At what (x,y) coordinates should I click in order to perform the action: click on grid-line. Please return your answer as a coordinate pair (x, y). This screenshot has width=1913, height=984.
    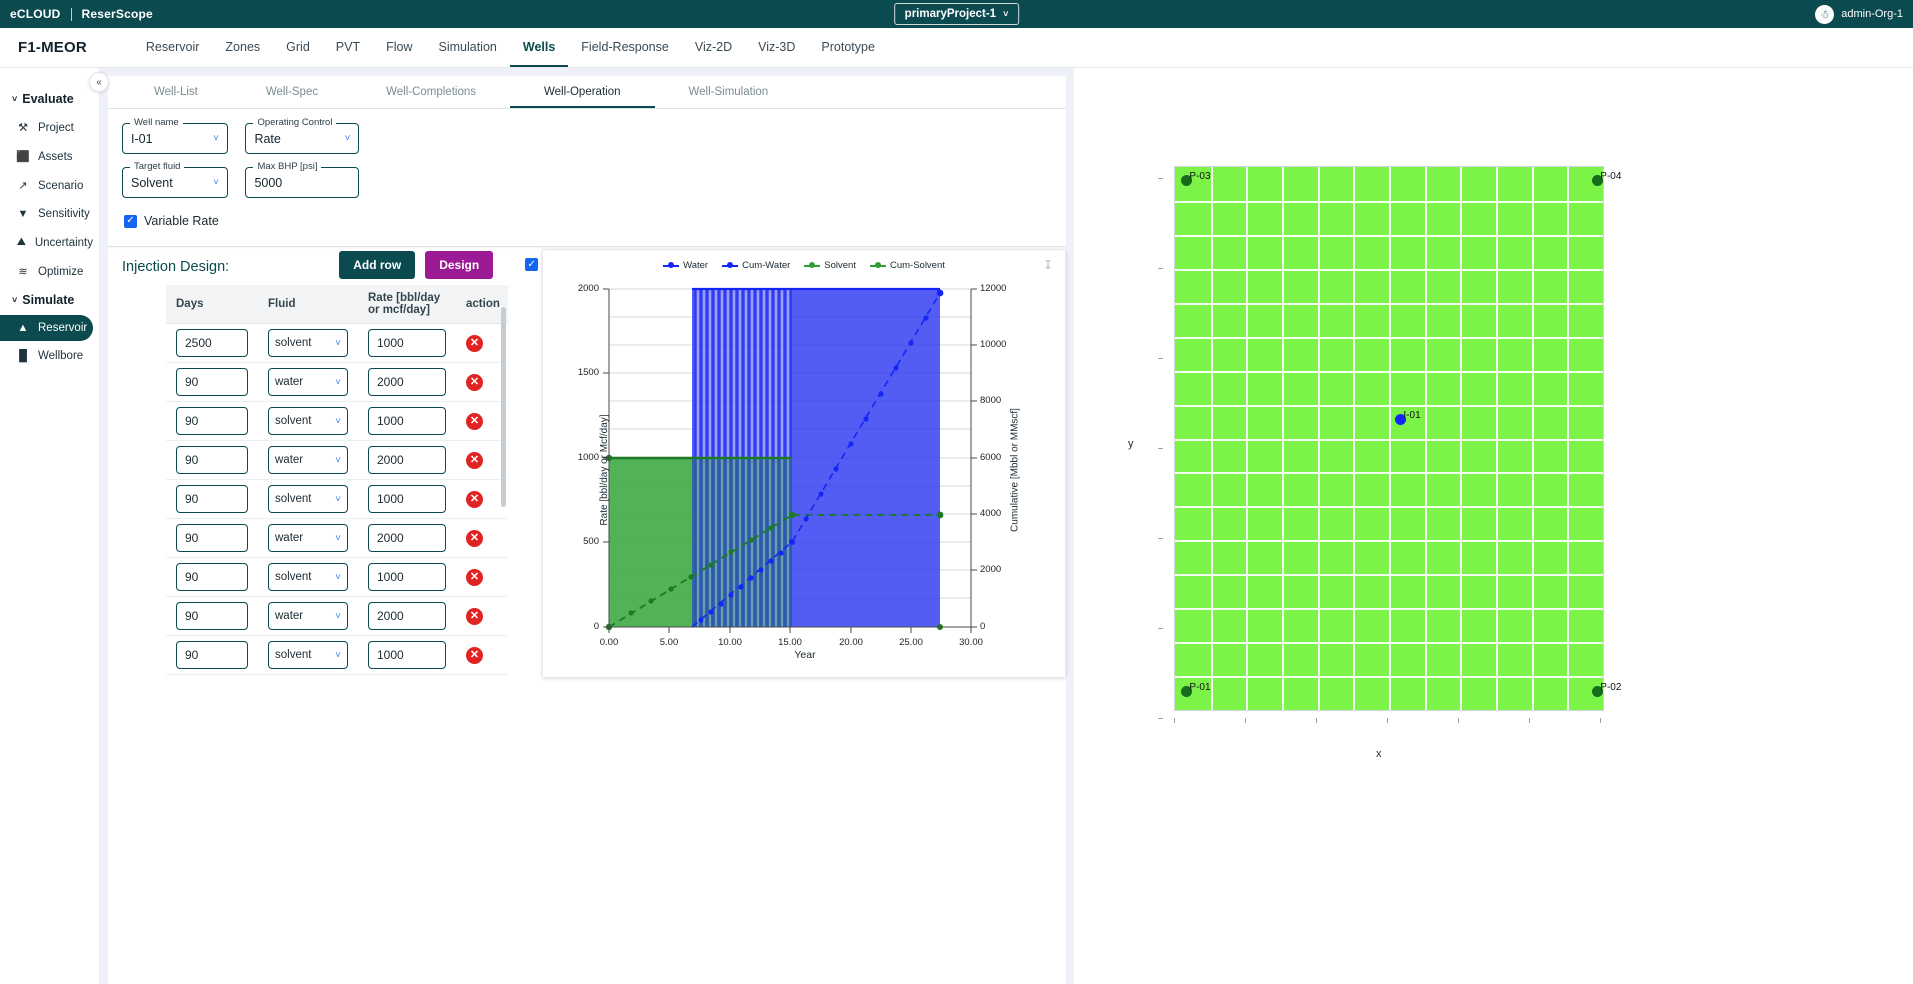
    Looking at the image, I should click on (1389, 439).